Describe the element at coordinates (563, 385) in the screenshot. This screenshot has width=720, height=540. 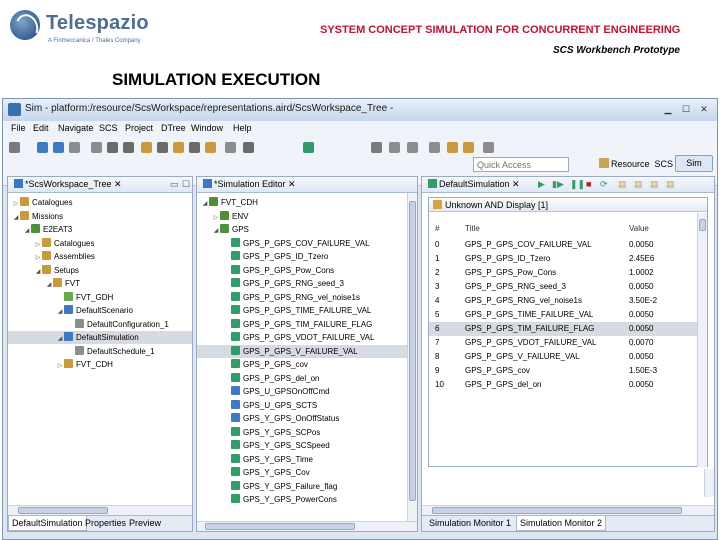
I see `table-row: 10 GPS_P_GPS_del_on 0.0050` at that location.